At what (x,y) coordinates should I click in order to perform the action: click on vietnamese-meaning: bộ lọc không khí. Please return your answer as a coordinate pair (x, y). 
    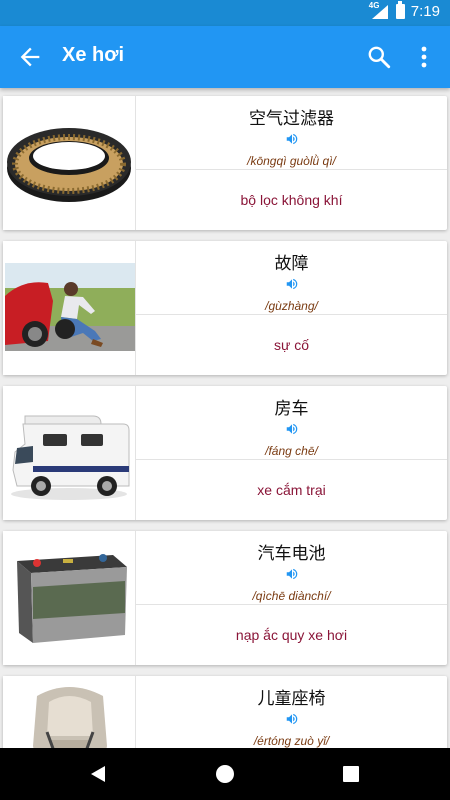
    Looking at the image, I should click on (291, 200).